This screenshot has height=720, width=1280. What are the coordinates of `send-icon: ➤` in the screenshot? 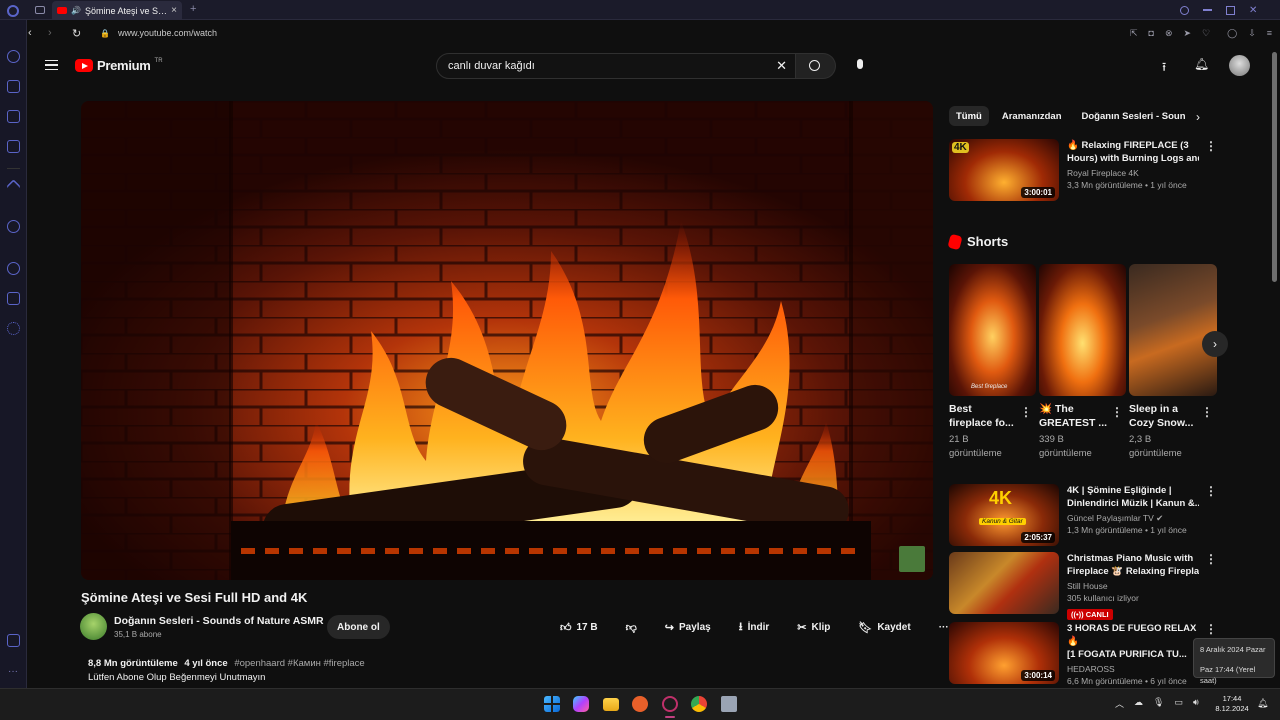 It's located at (1187, 33).